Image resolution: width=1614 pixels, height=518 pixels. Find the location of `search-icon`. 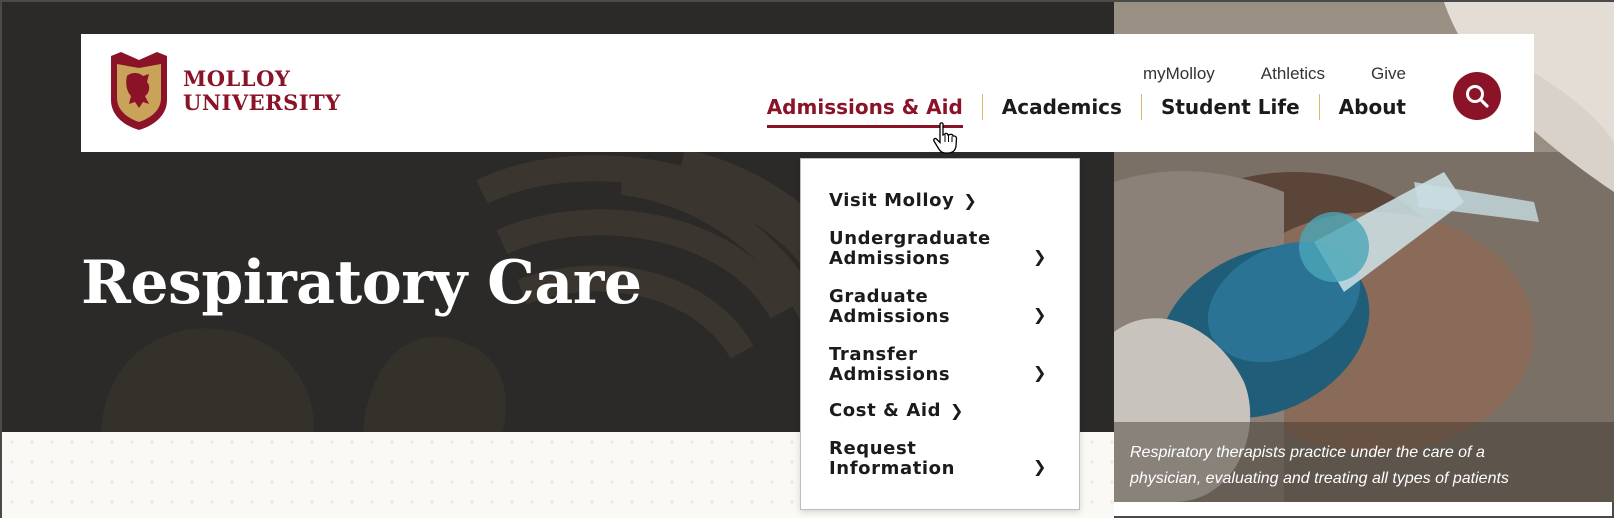

search-icon is located at coordinates (1477, 96).